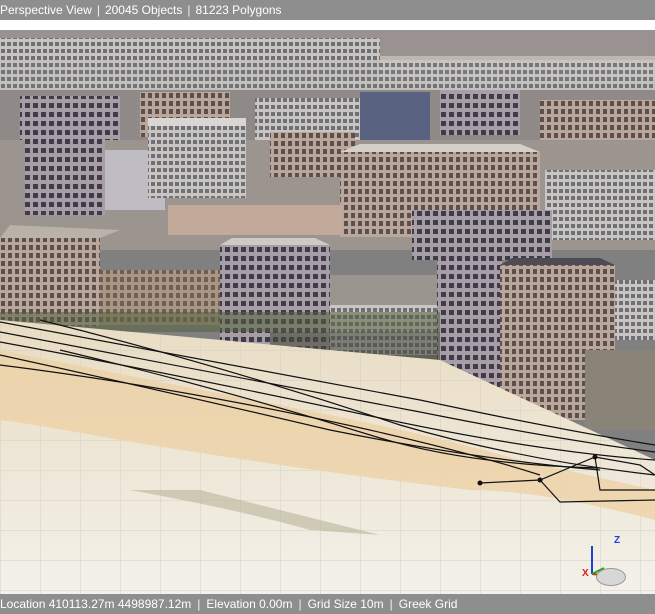 The height and width of the screenshot is (614, 655). Describe the element at coordinates (585, 573) in the screenshot. I see `x-axis-label: X` at that location.